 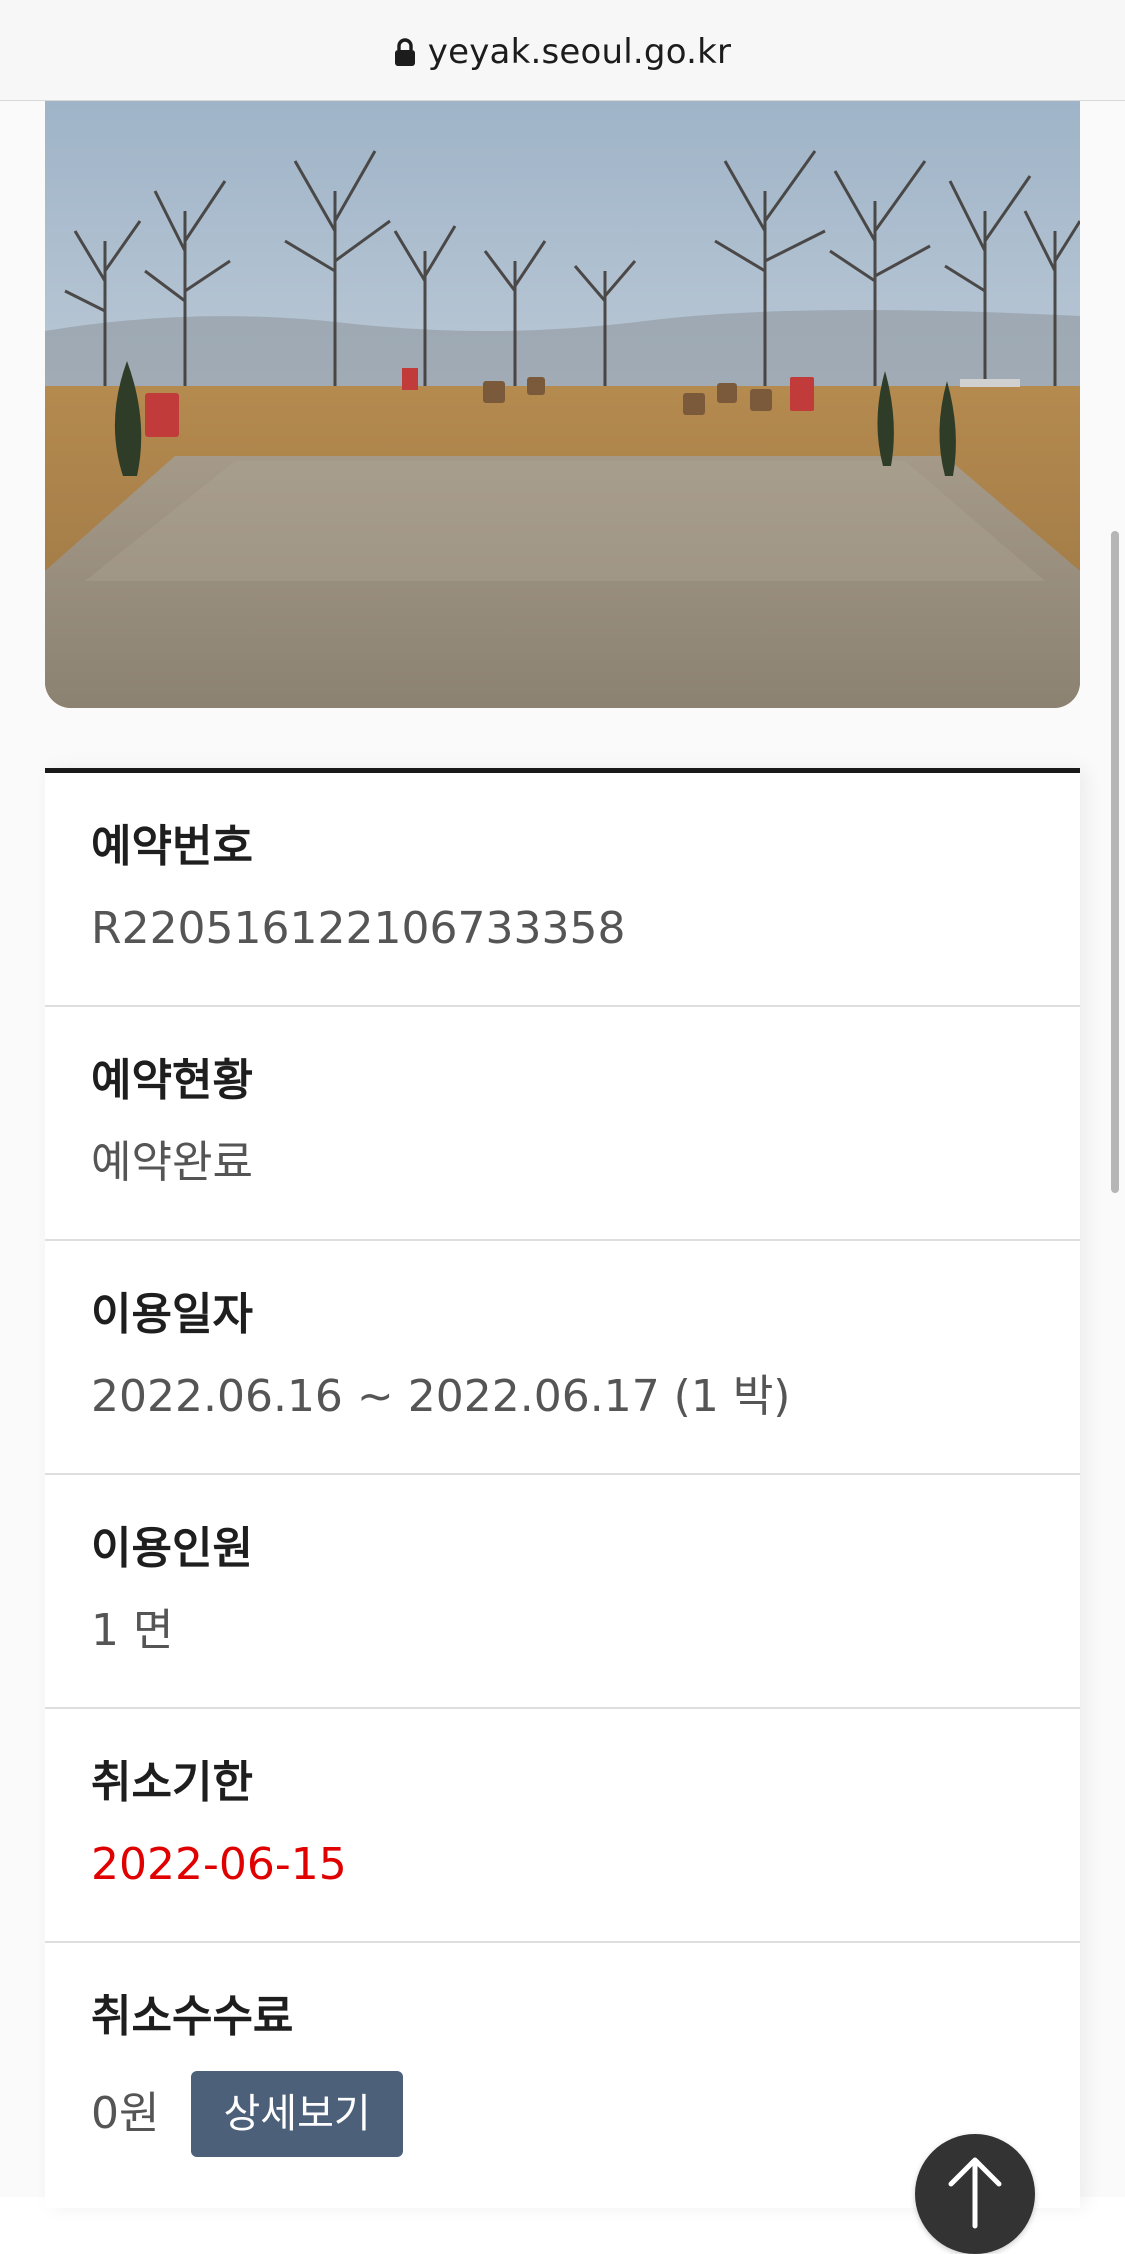 I want to click on row-usage-count: 이용인원 1 면, so click(x=562, y=1592).